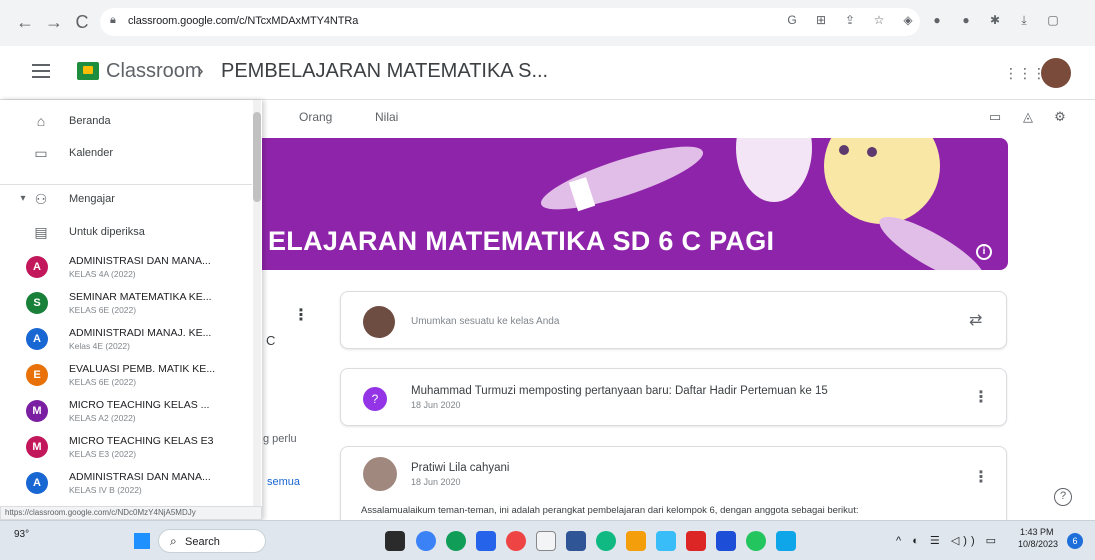 This screenshot has height=560, width=1095. What do you see at coordinates (486, 541) in the screenshot?
I see `store-icon` at bounding box center [486, 541].